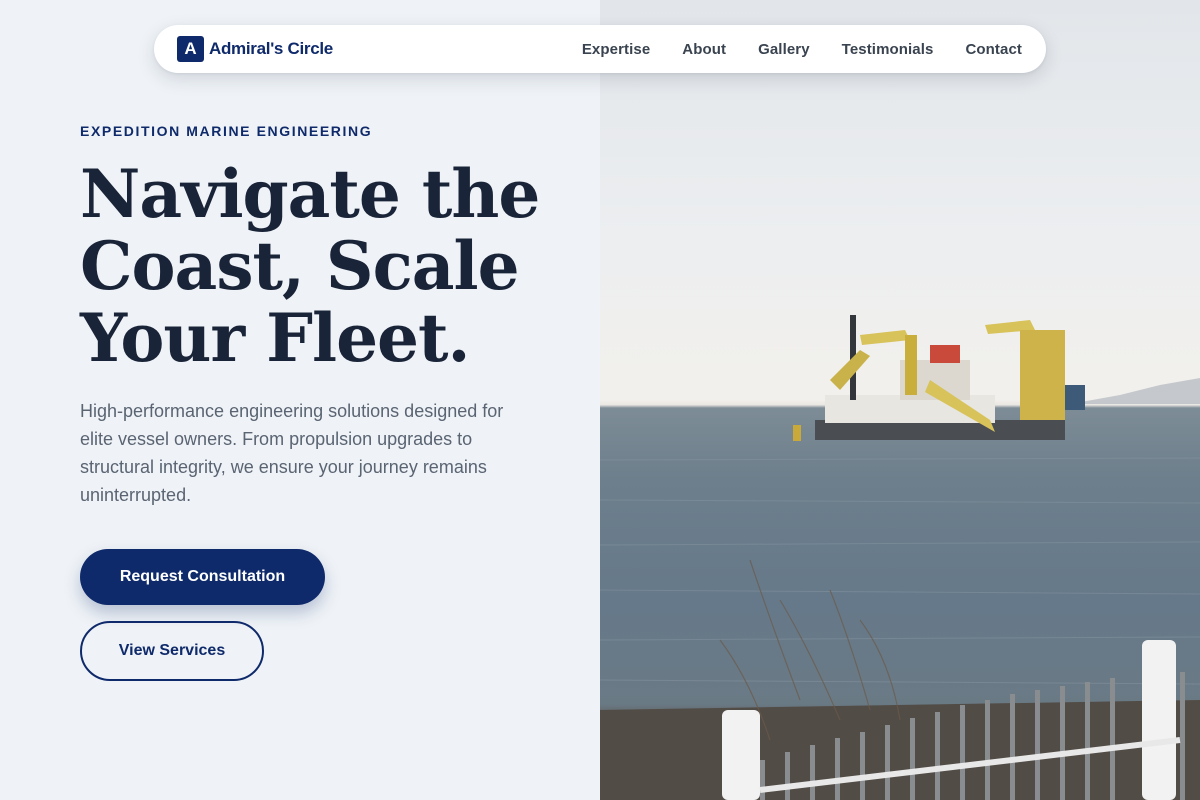 The width and height of the screenshot is (1200, 800). Describe the element at coordinates (616, 49) in the screenshot. I see `nav-link-expertise: Expertise` at that location.